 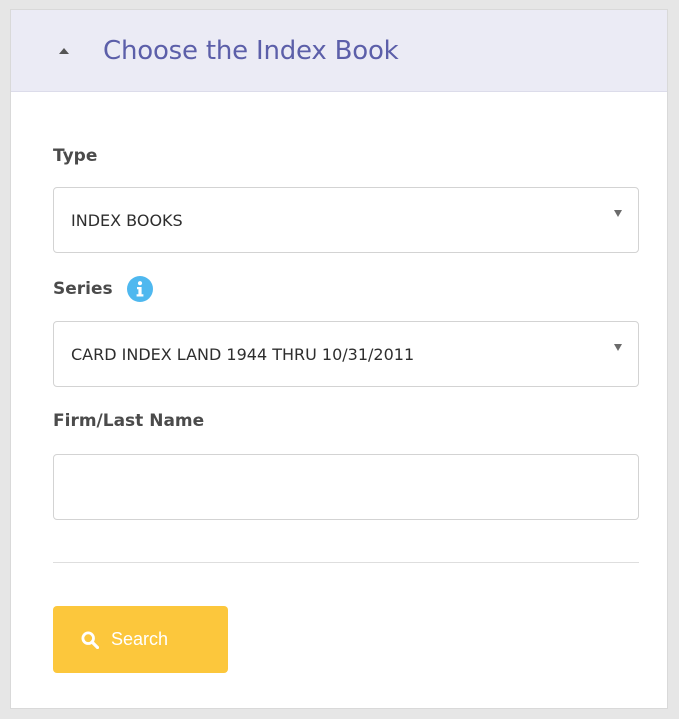 What do you see at coordinates (64, 50) in the screenshot?
I see `caret-up-icon` at bounding box center [64, 50].